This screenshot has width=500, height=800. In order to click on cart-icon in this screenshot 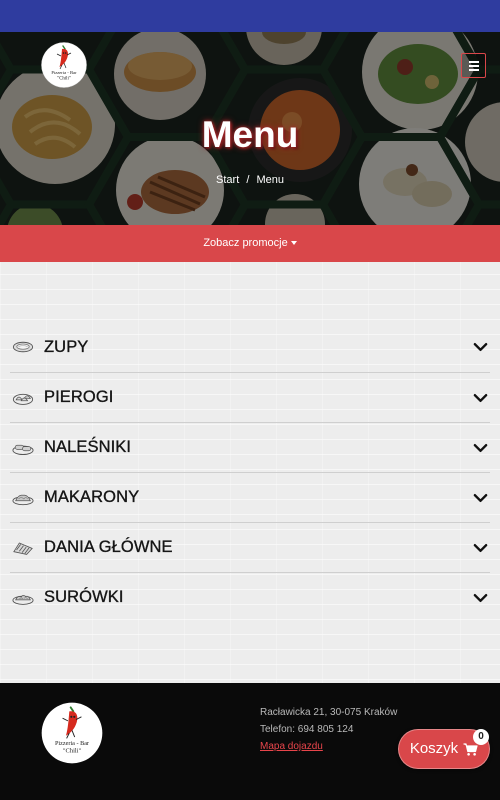, I will do `click(470, 749)`.